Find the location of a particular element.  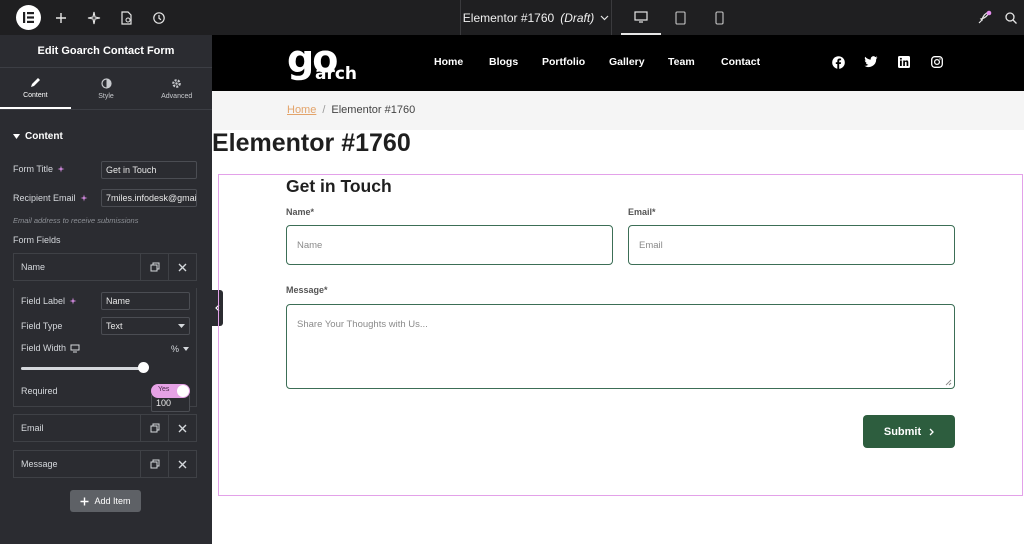

gear-icon is located at coordinates (176, 83).